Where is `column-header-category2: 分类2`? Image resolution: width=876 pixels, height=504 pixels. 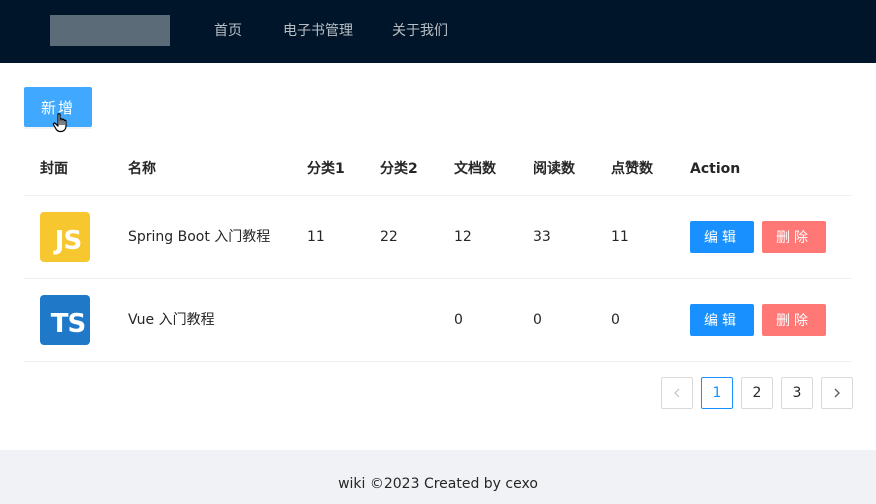 column-header-category2: 分类2 is located at coordinates (399, 169).